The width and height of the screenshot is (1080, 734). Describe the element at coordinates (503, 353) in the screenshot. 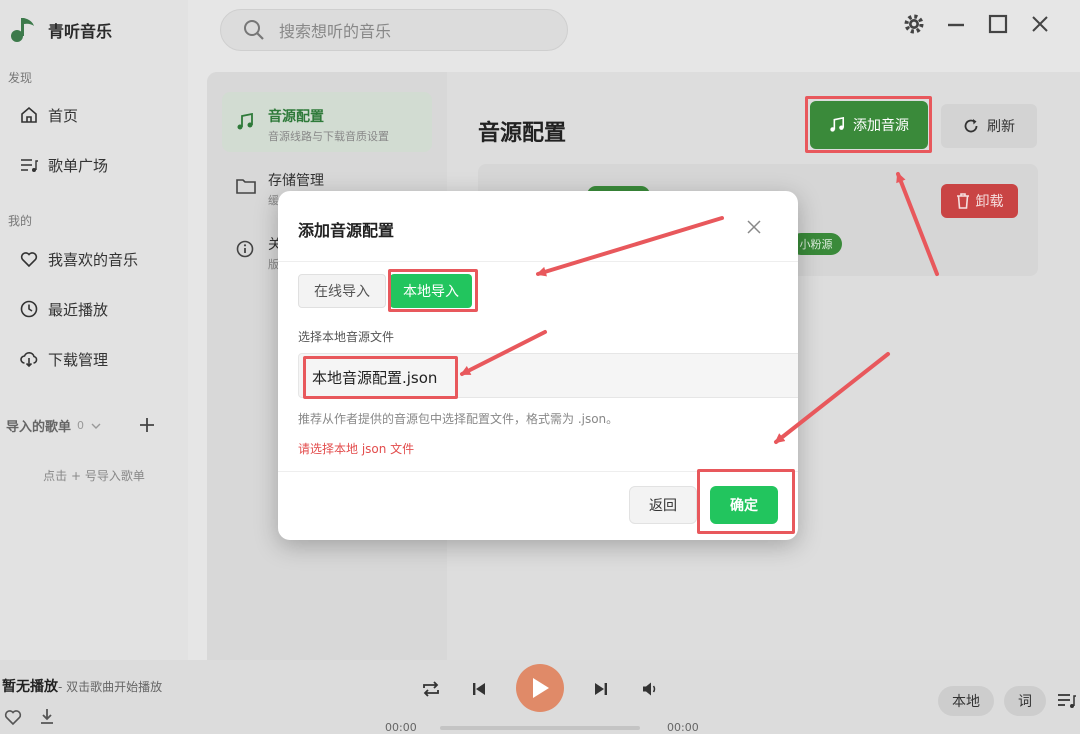

I see `arrow-to-file-value` at that location.